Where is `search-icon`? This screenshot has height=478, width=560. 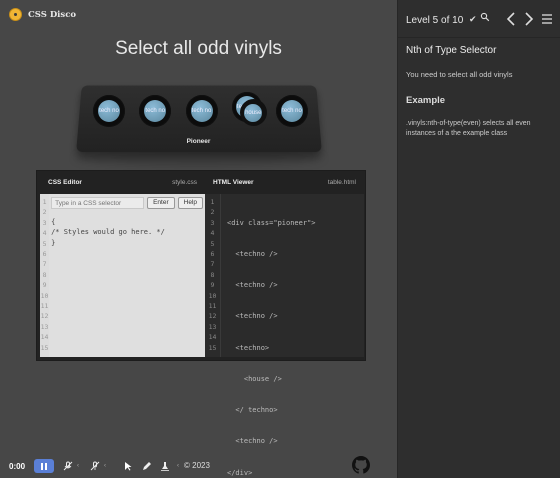 search-icon is located at coordinates (485, 17).